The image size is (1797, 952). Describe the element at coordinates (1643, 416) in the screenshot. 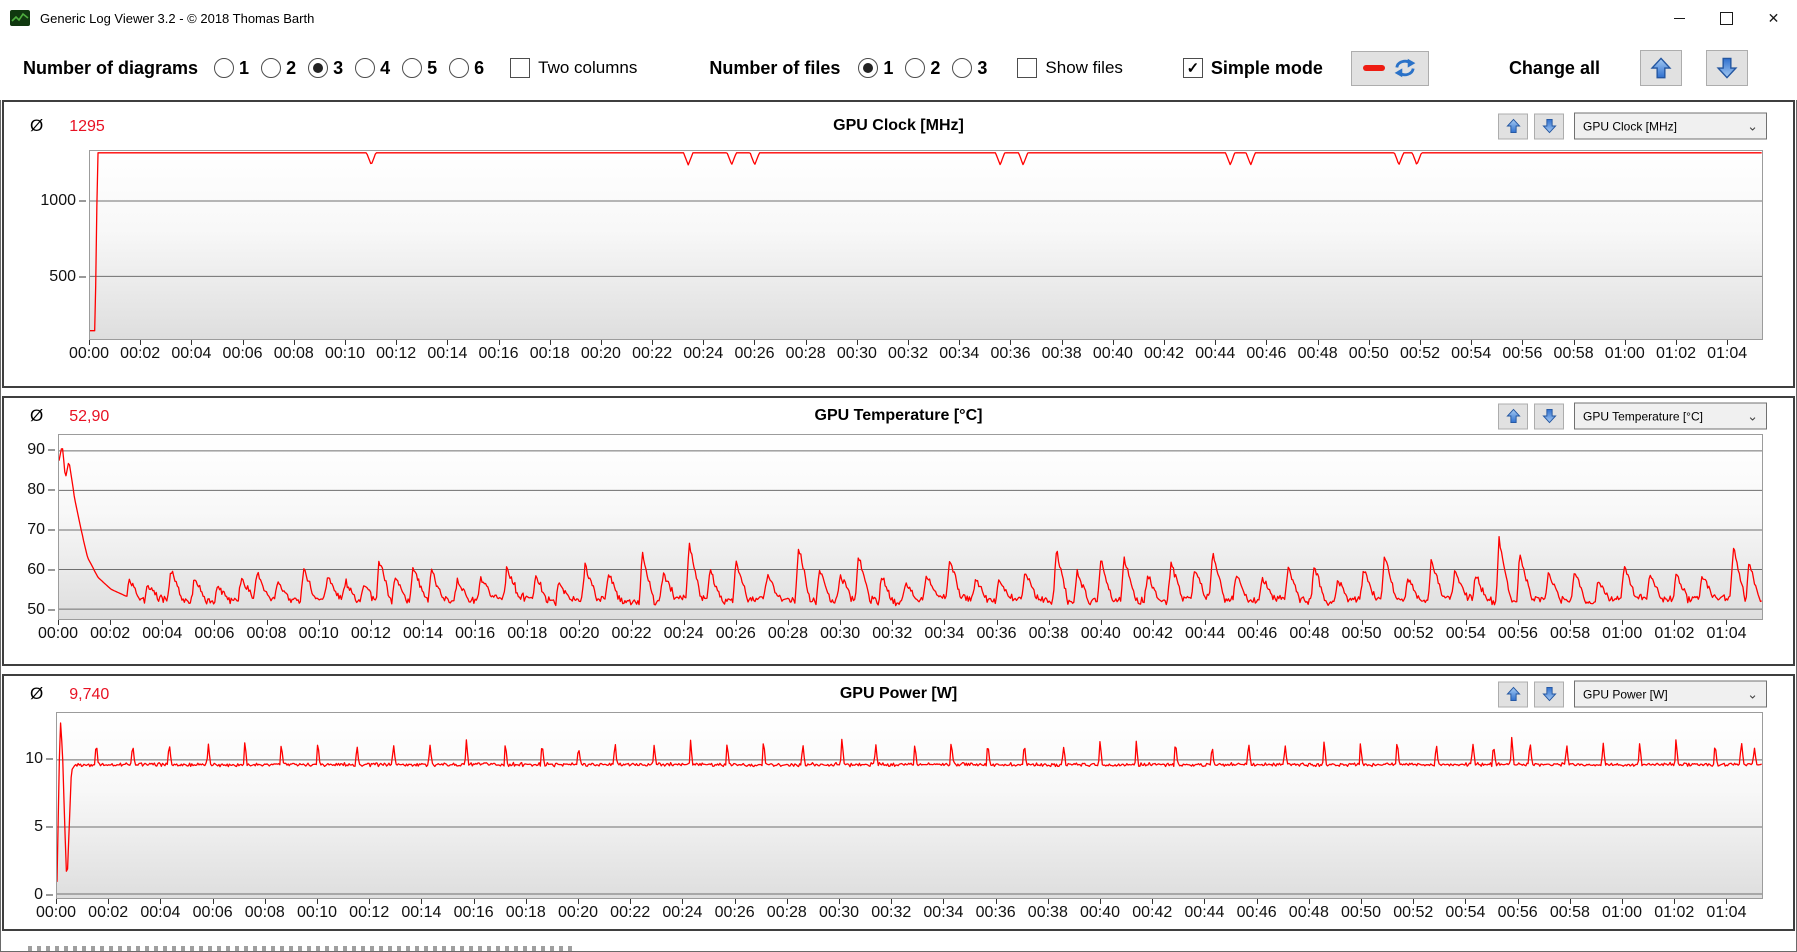

I see `metric-select-value: GPU Temperature [°C]` at that location.